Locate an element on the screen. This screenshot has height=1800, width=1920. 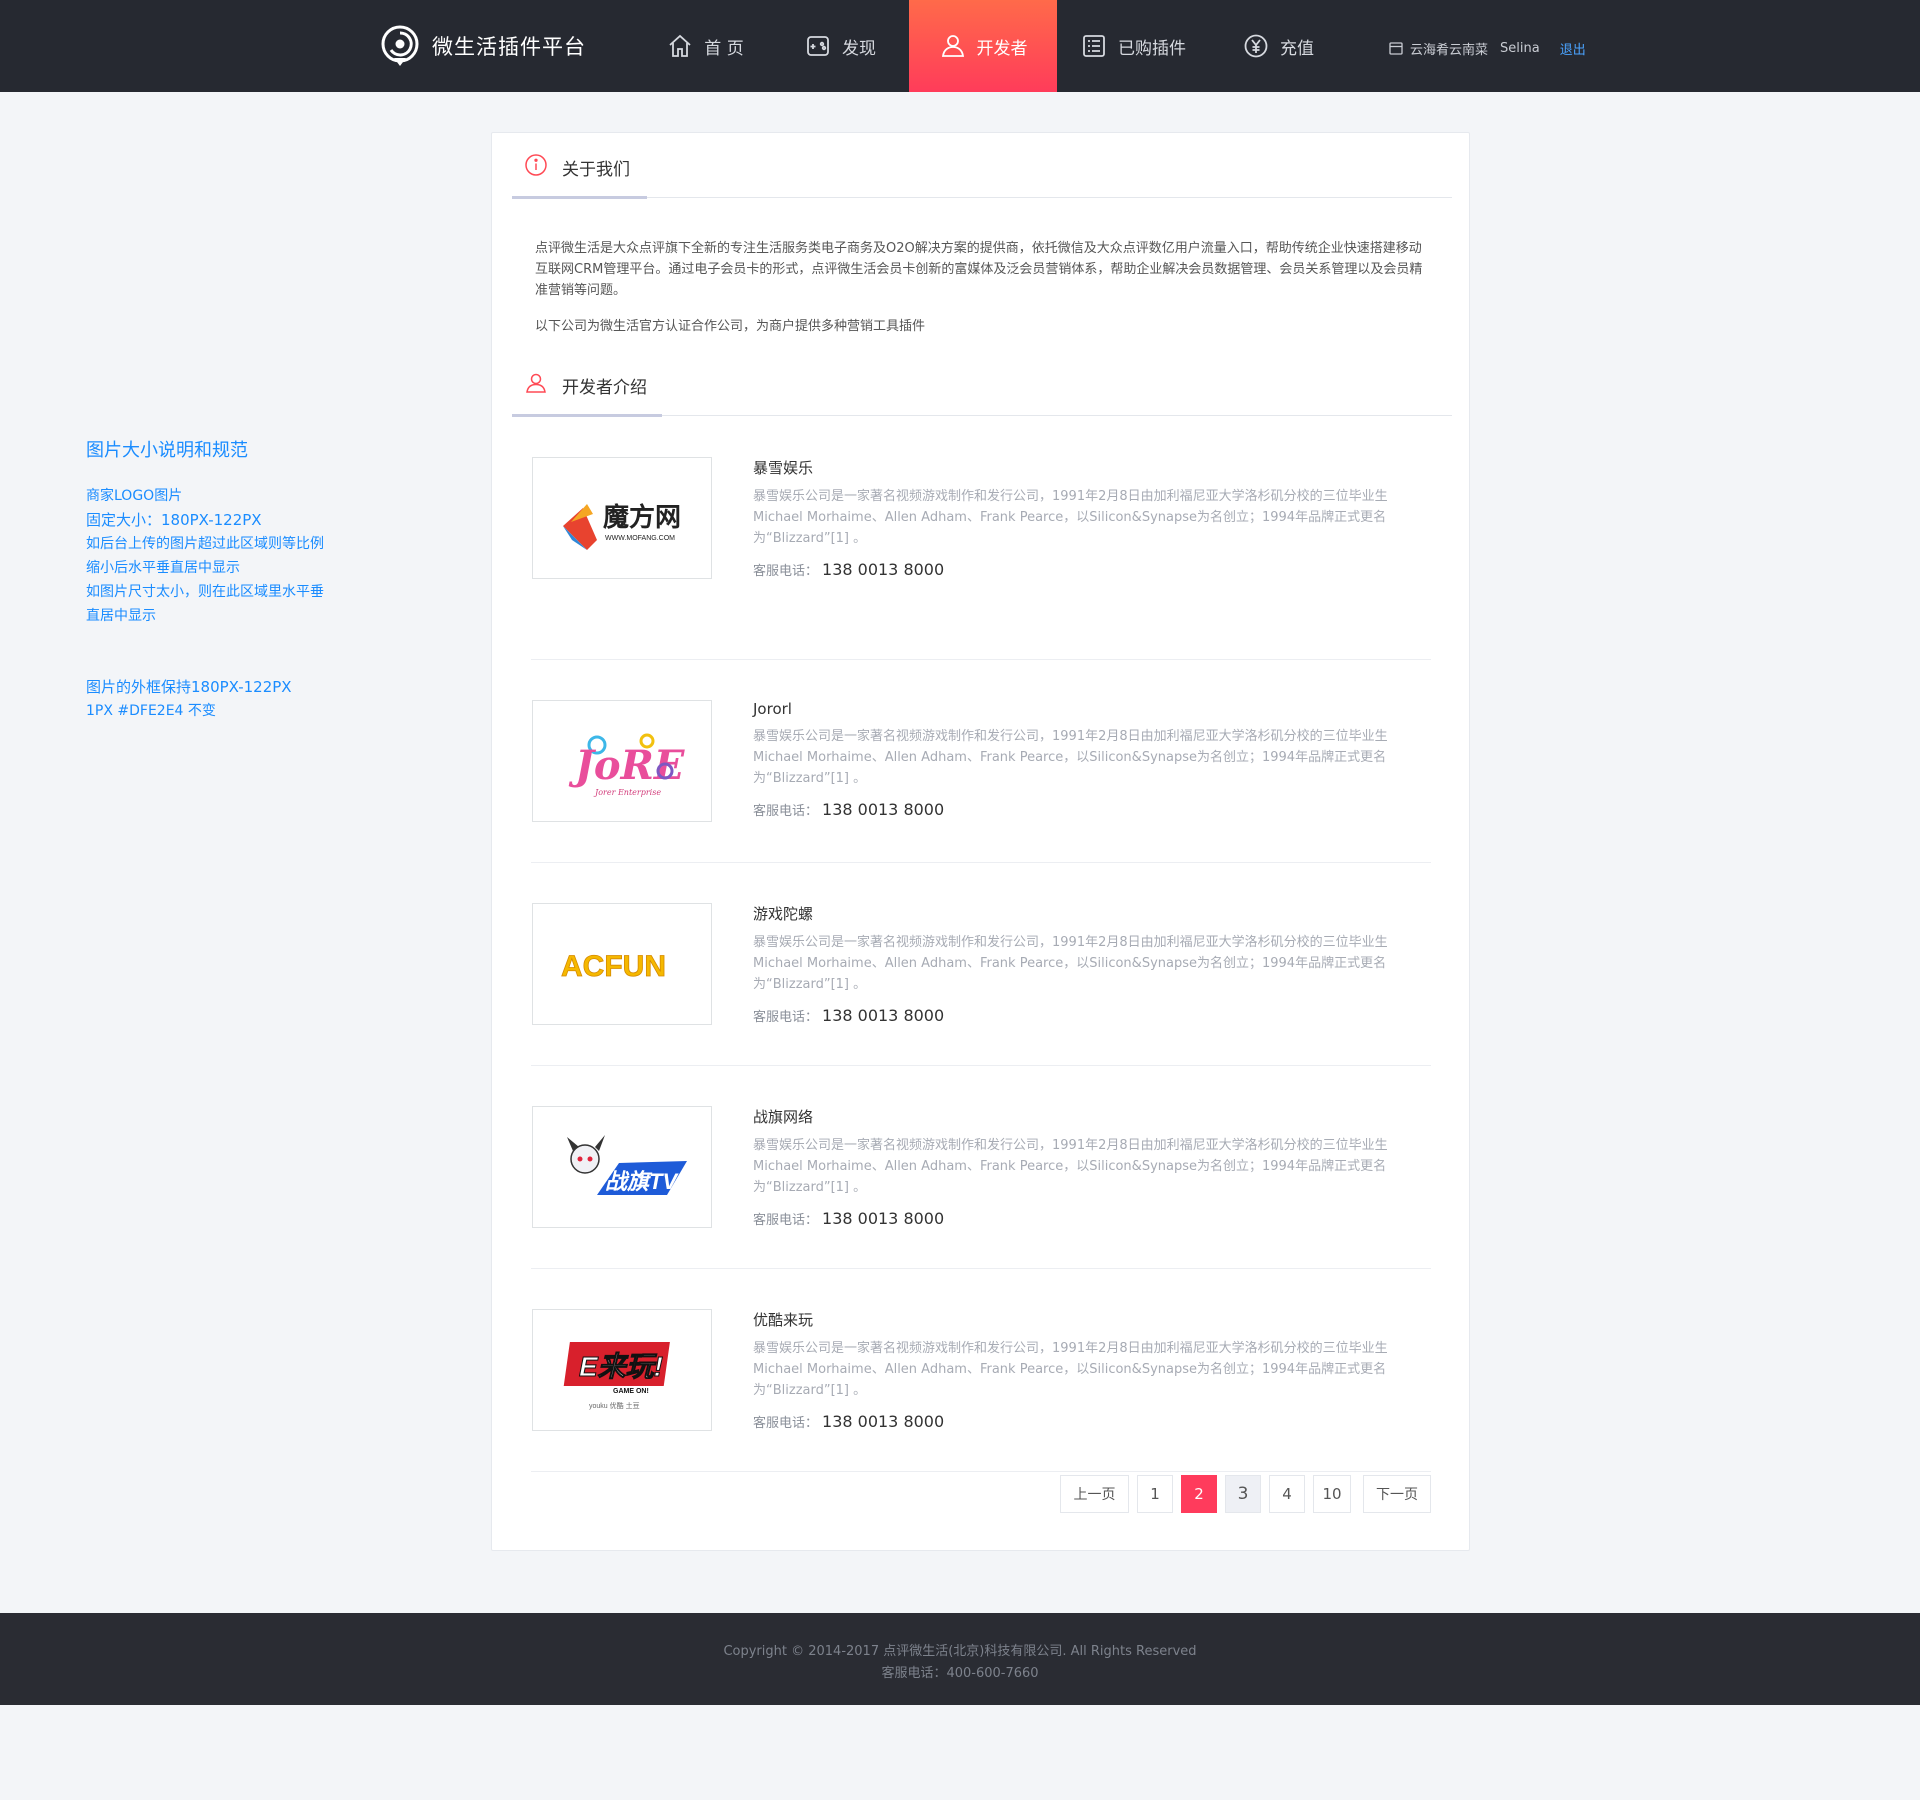
brand-name: 微生活插件平台 is located at coordinates (509, 47).